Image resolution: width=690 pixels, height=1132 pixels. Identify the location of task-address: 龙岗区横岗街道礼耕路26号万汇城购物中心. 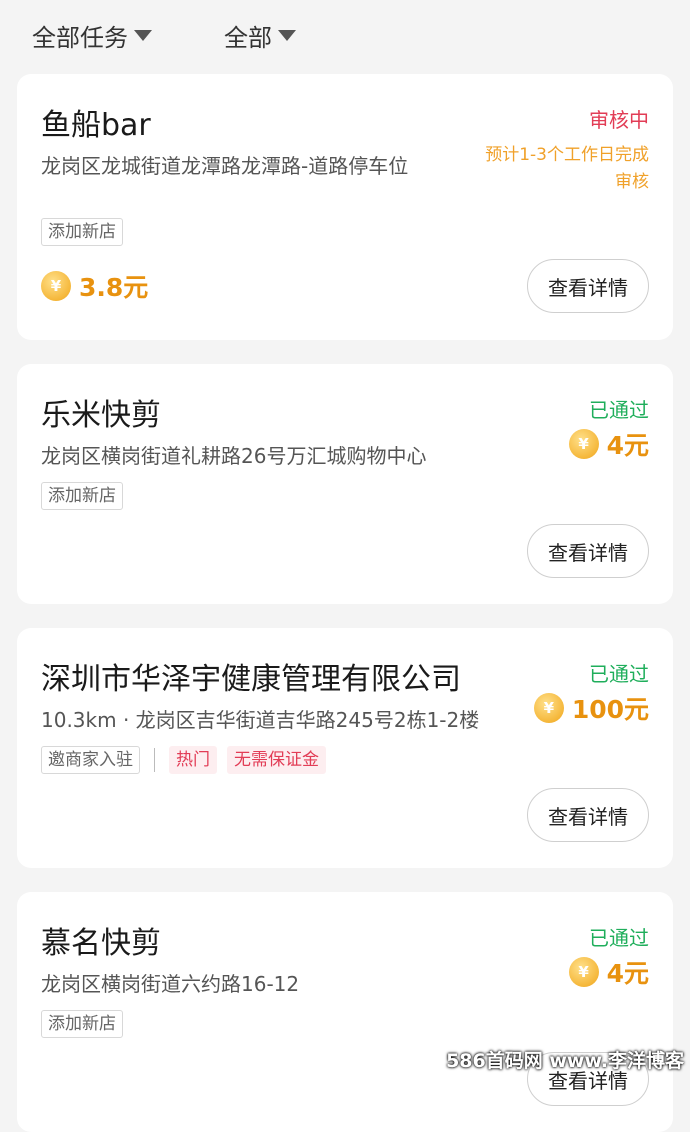
(233, 454).